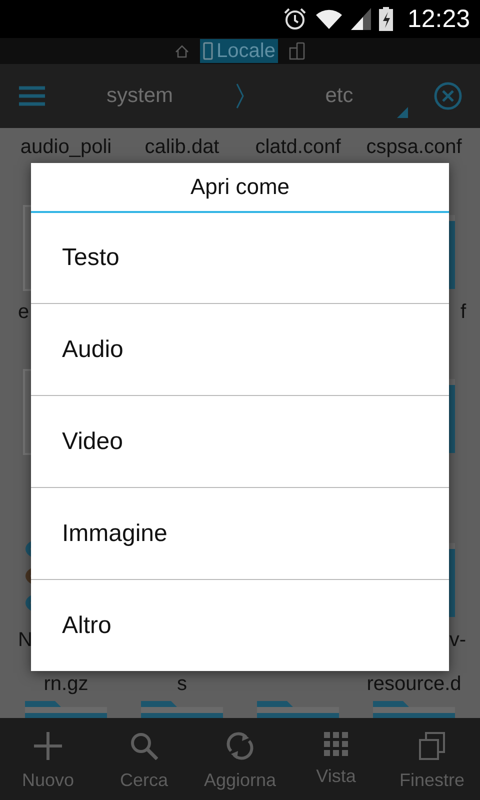  Describe the element at coordinates (336, 759) in the screenshot. I see `toolbar-button: Vista` at that location.